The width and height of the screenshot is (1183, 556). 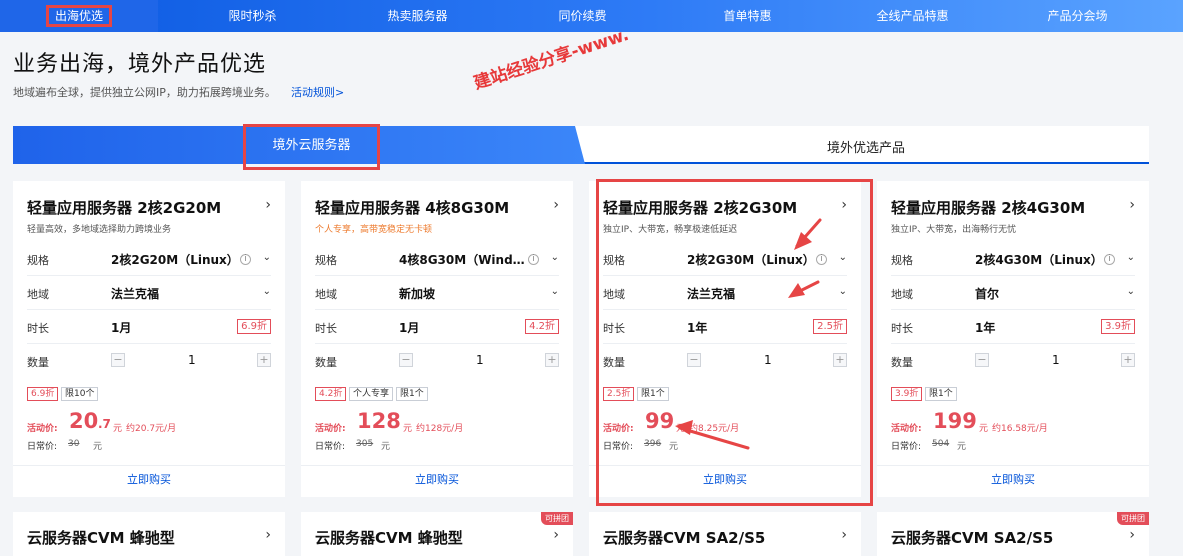 I want to click on card-tag: 3.9折, so click(x=907, y=394).